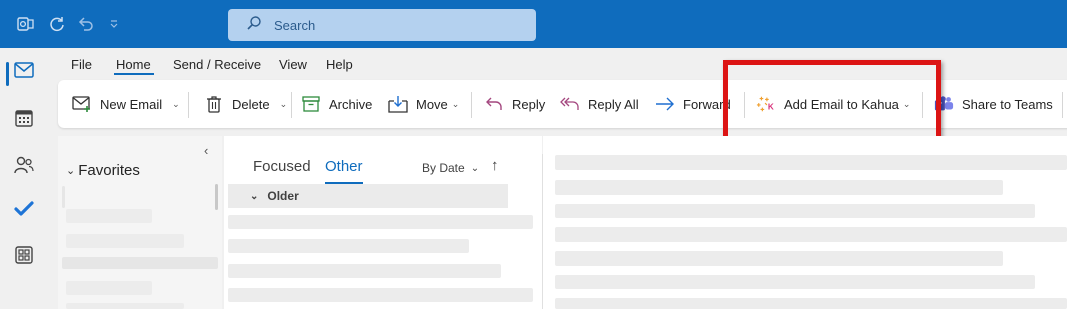  I want to click on search-icon, so click(254, 25).